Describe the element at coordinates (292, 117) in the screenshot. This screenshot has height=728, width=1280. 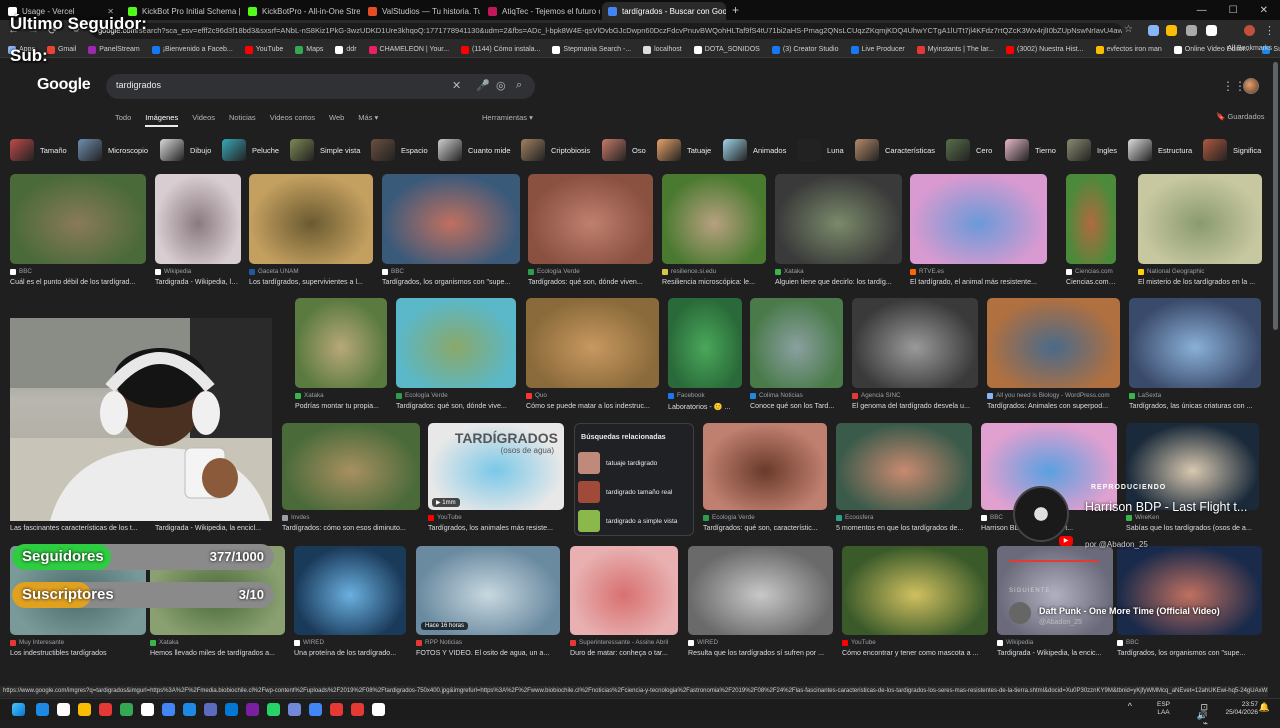
I see `tab-4: Videos cortos` at that location.